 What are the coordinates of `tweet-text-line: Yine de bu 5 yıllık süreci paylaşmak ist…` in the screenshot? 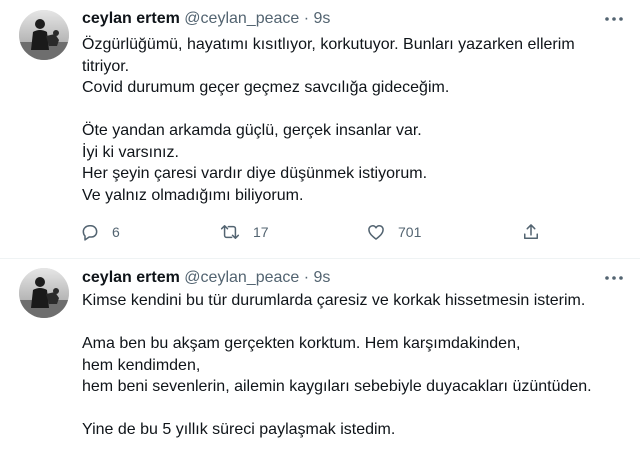 It's located at (239, 429).